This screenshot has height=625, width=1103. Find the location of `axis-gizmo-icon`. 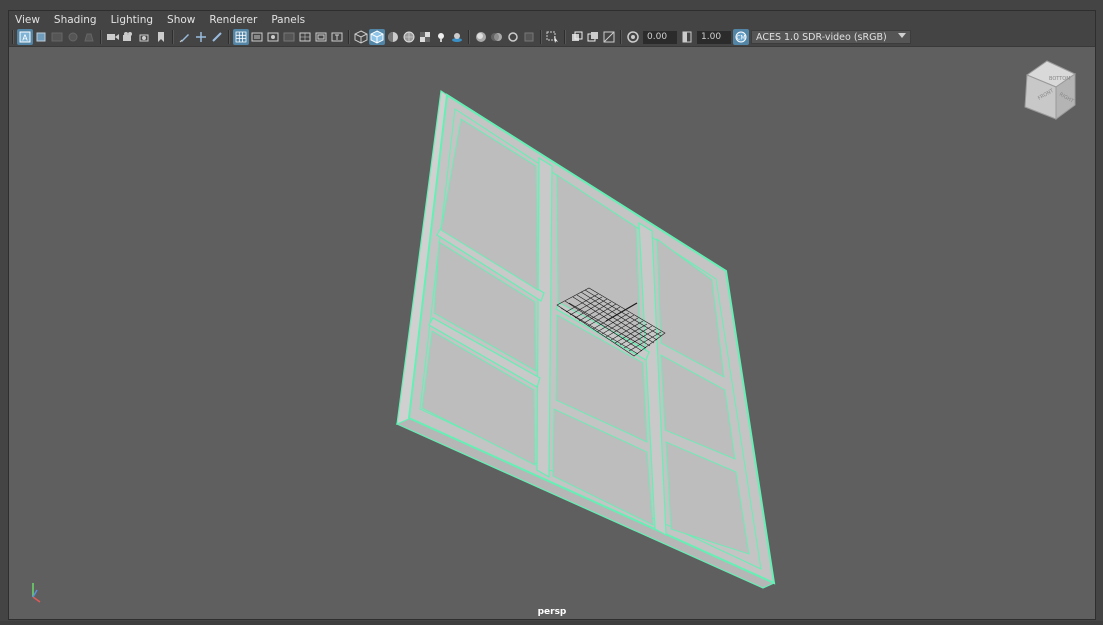

axis-gizmo-icon is located at coordinates (36, 593).